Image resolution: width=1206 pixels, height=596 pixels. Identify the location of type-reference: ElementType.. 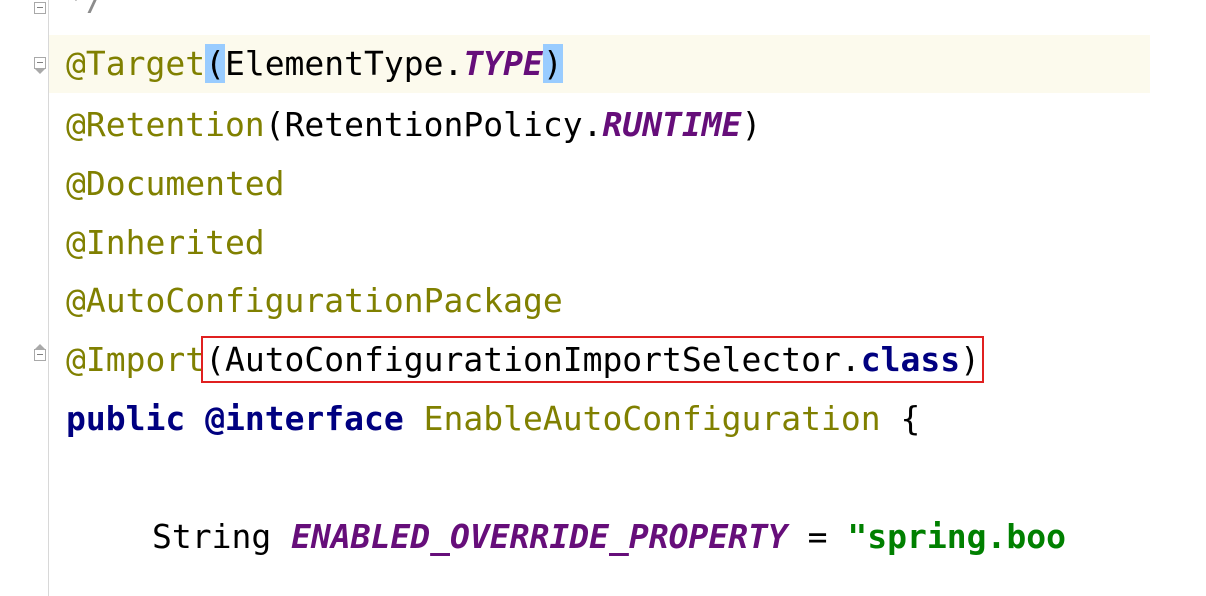
(344, 63).